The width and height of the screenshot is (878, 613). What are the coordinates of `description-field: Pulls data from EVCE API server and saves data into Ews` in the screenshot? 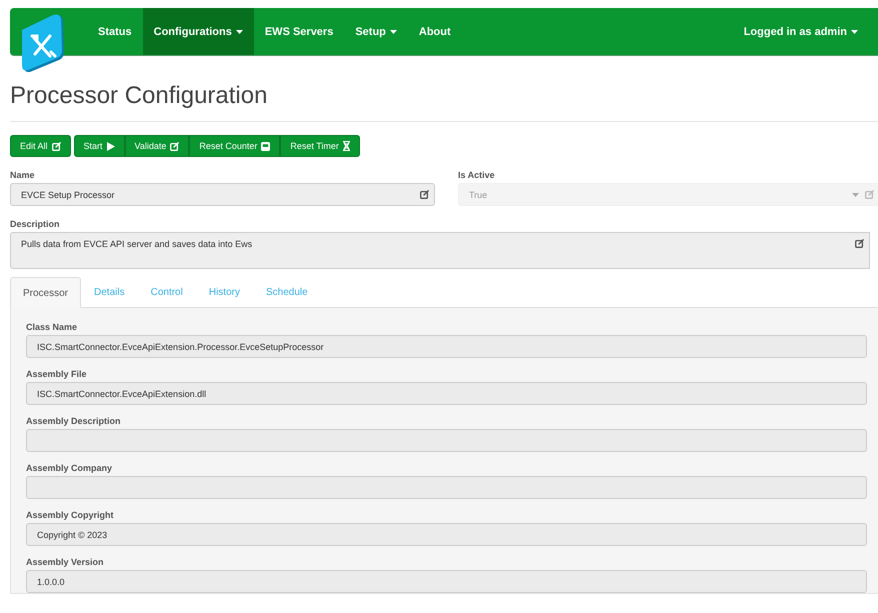 It's located at (440, 250).